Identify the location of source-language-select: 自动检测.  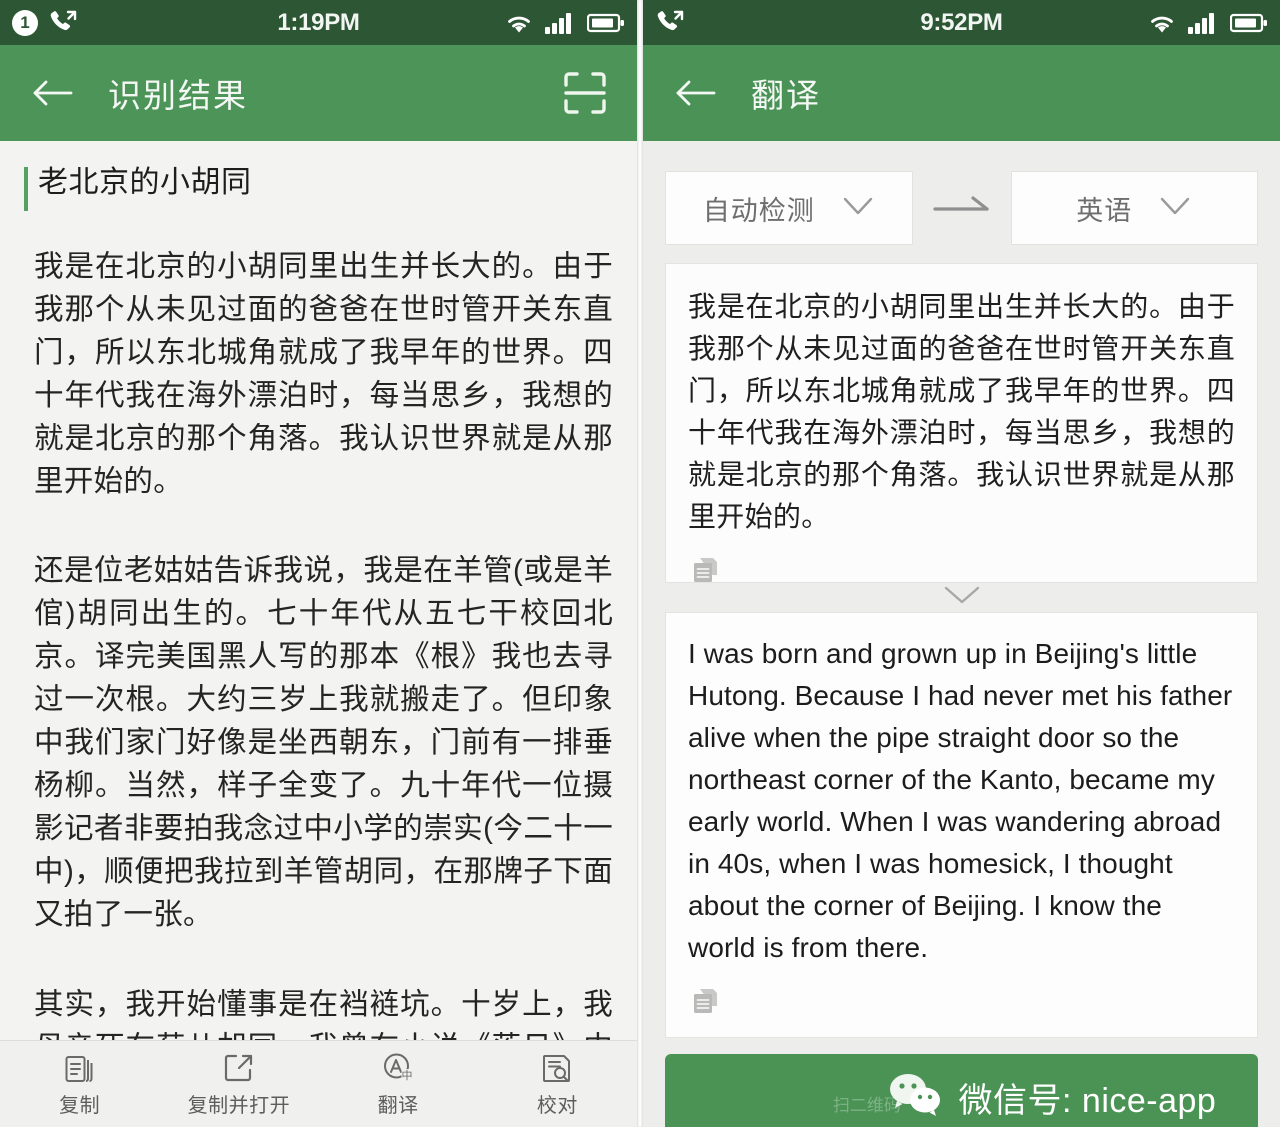
(789, 208).